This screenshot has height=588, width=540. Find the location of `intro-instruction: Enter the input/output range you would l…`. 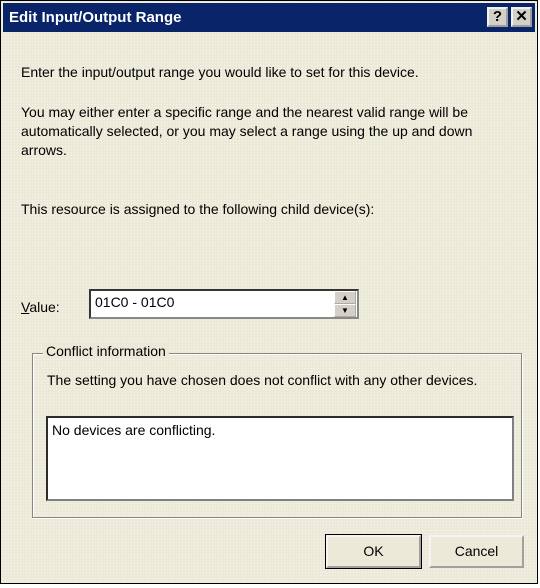

intro-instruction: Enter the input/output range you would l… is located at coordinates (220, 72).